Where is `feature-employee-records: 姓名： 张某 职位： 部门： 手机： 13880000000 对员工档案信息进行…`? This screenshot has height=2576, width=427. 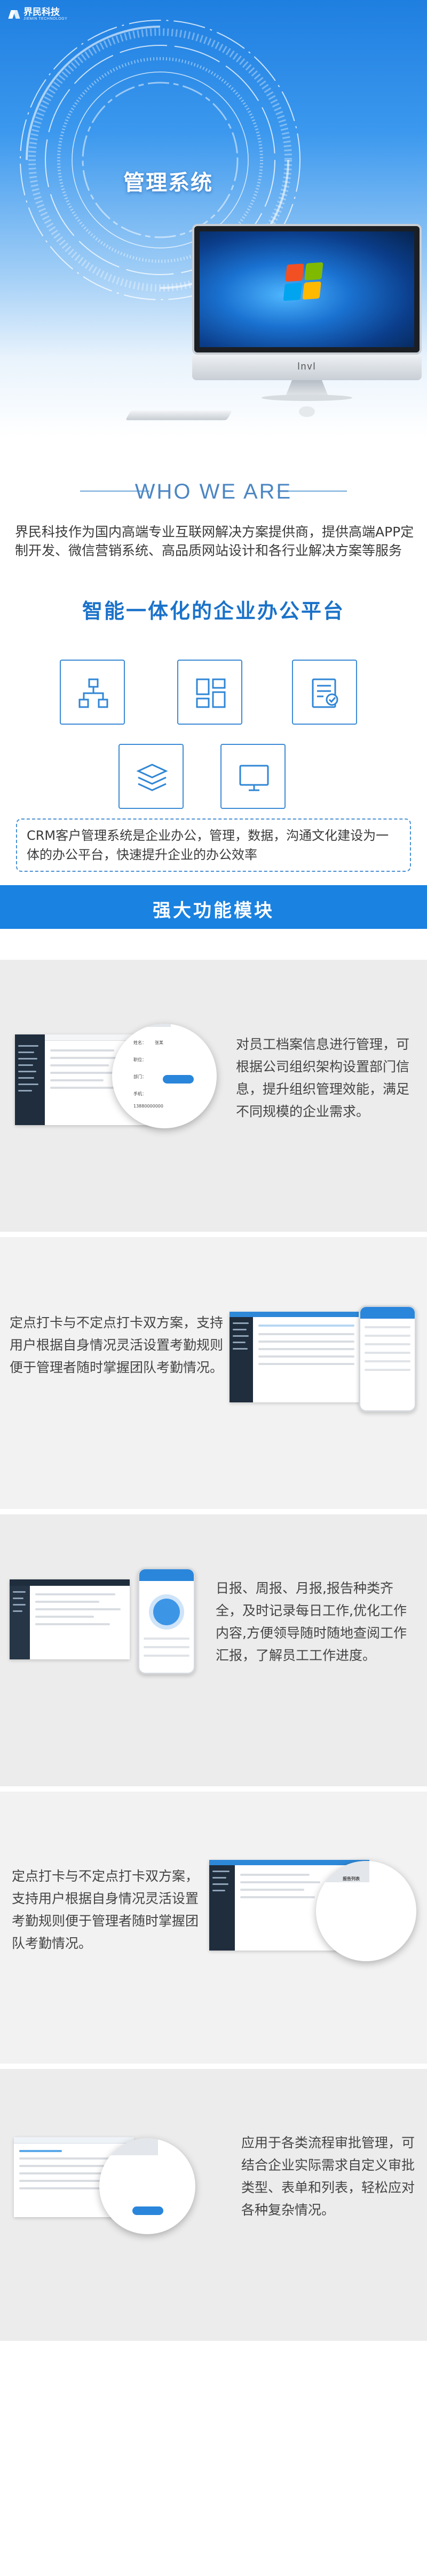
feature-employee-records: 姓名： 张某 职位： 部门： 手机： 13880000000 对员工档案信息进行… is located at coordinates (213, 1096).